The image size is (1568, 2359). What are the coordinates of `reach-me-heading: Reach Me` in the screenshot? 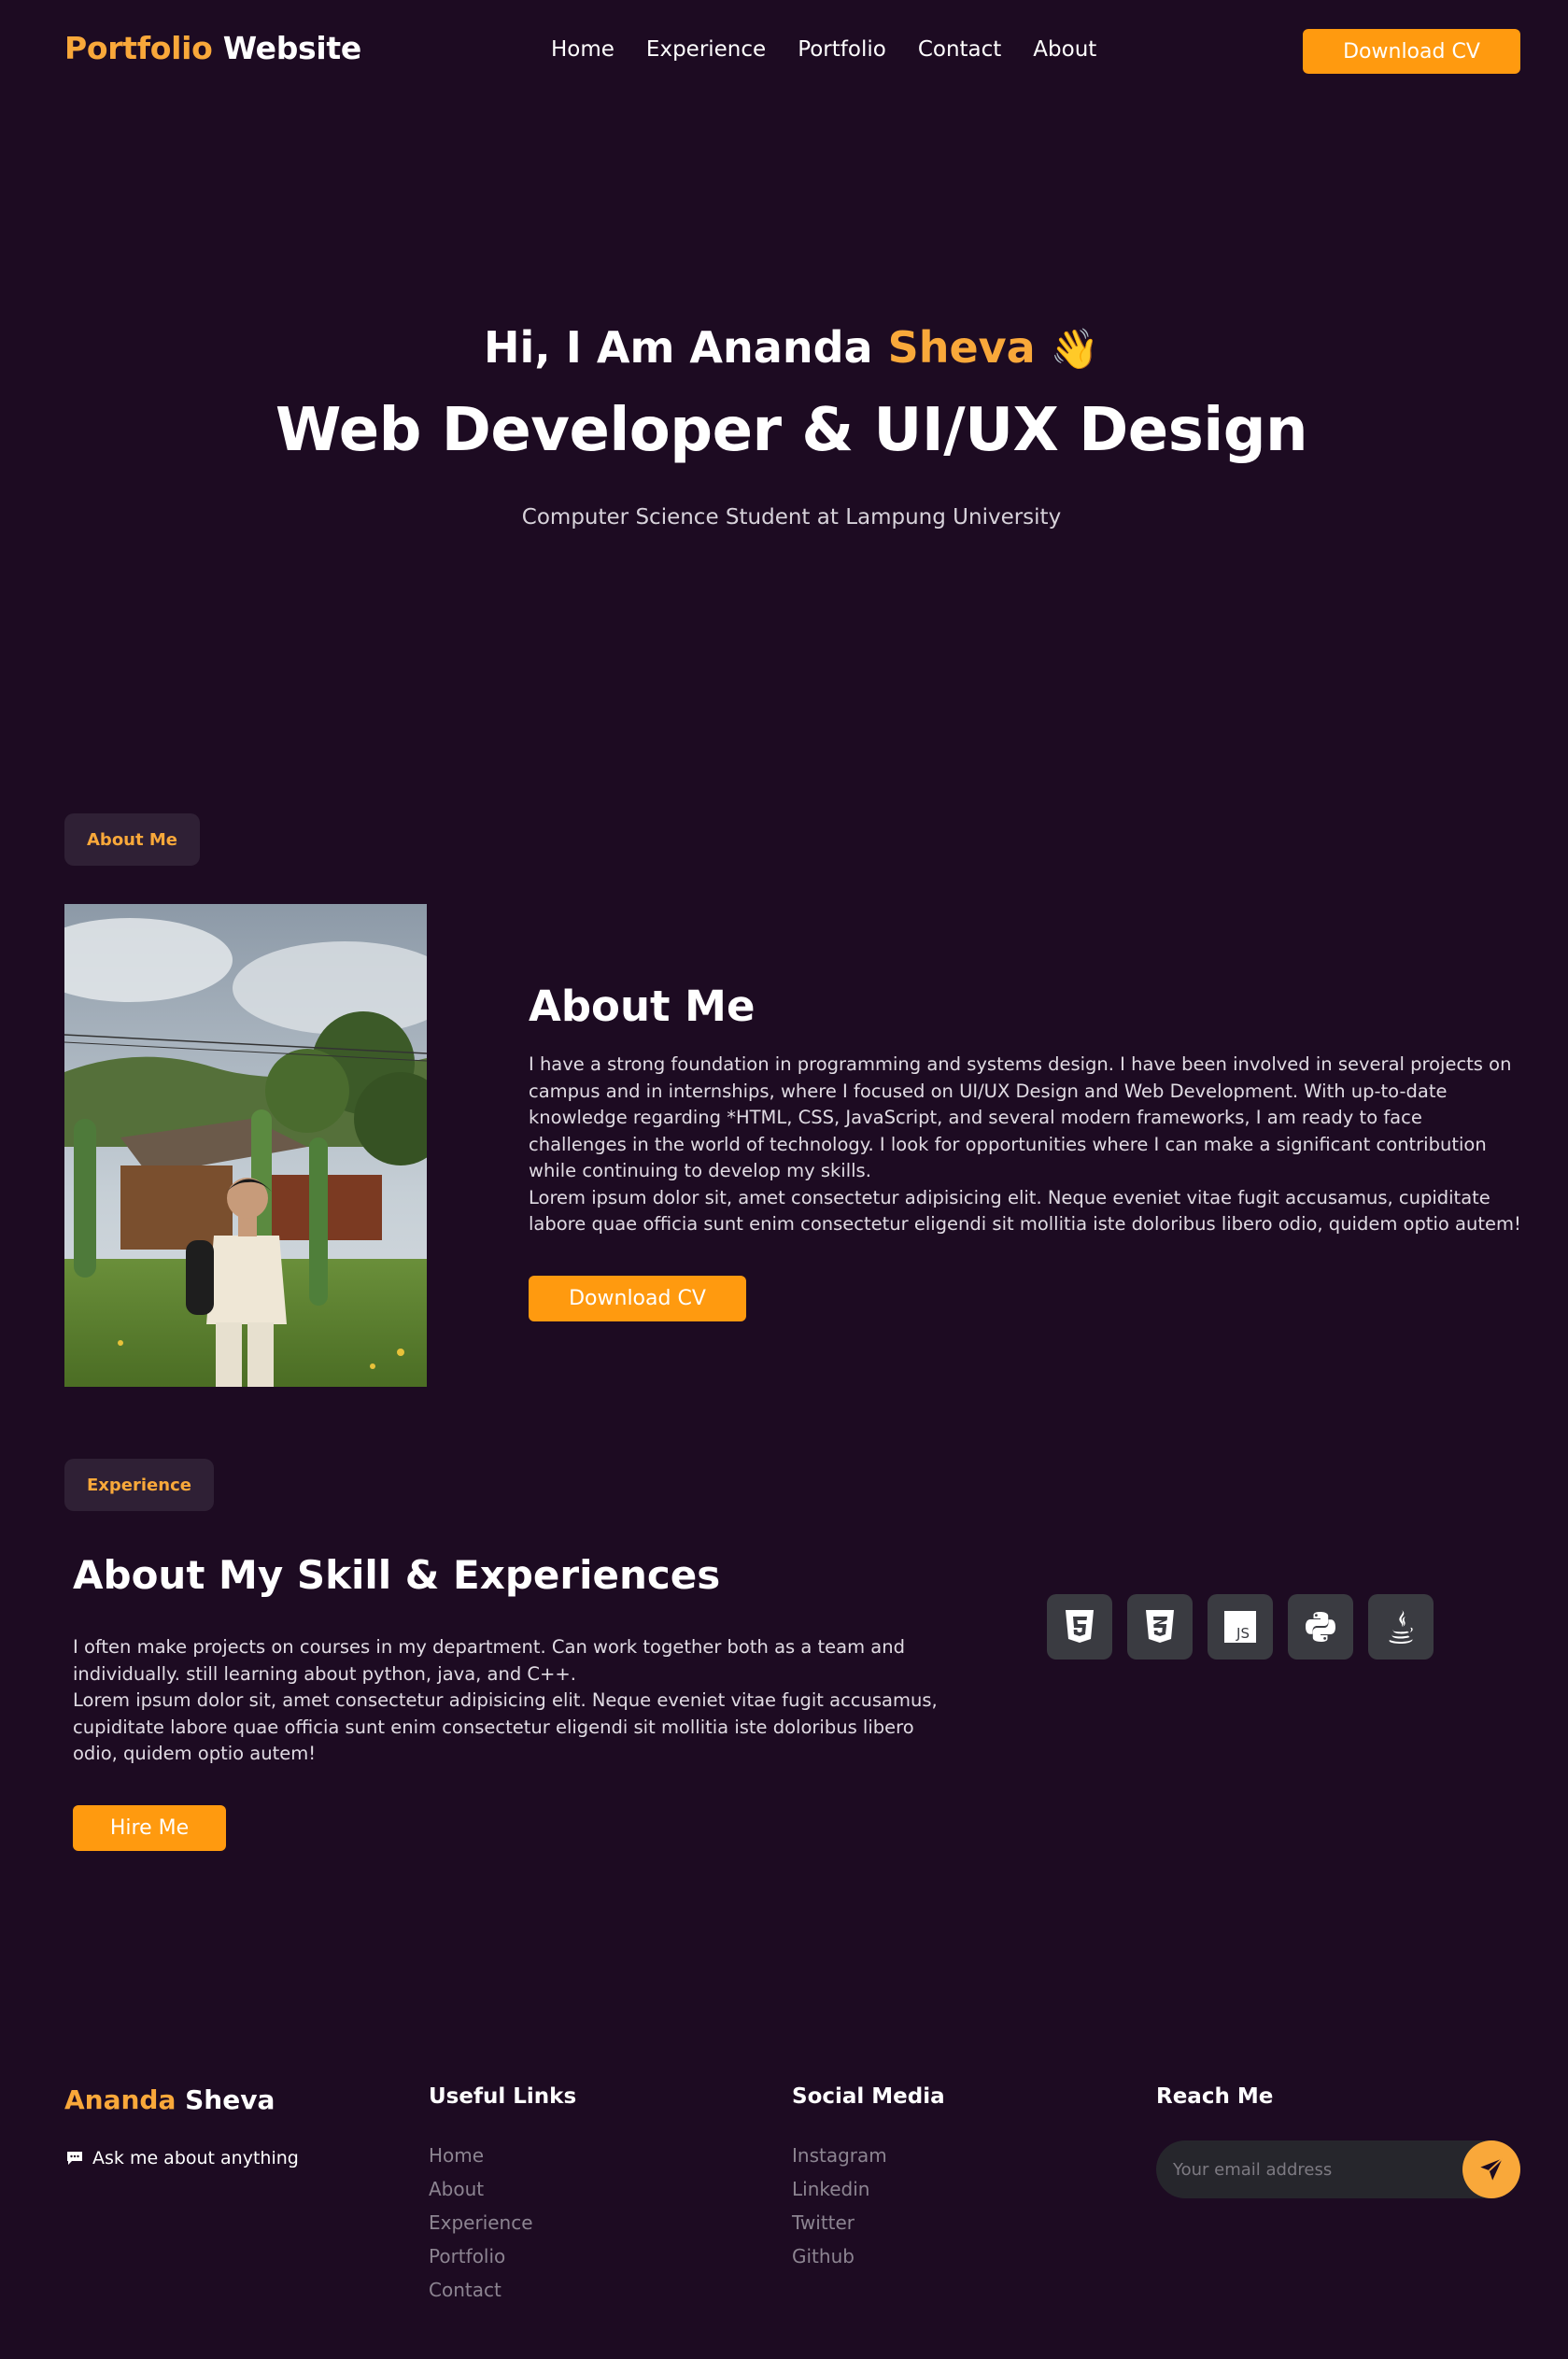 It's located at (1215, 2096).